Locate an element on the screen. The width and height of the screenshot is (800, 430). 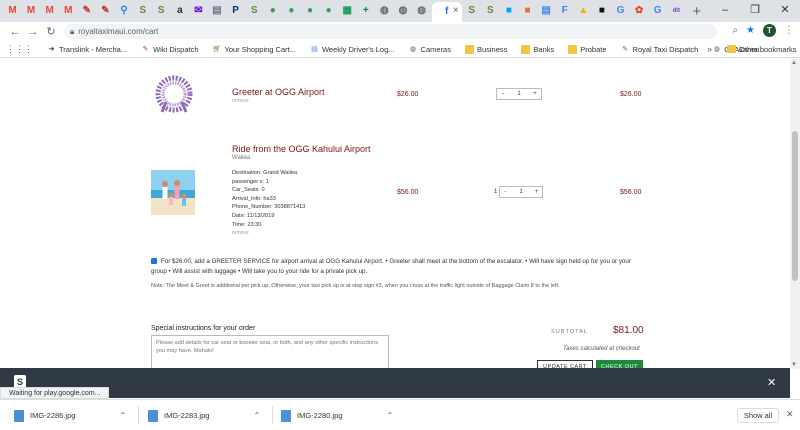
bookmark-item: ✎ Royal Taxi Dispatch is located at coordinates (659, 49).